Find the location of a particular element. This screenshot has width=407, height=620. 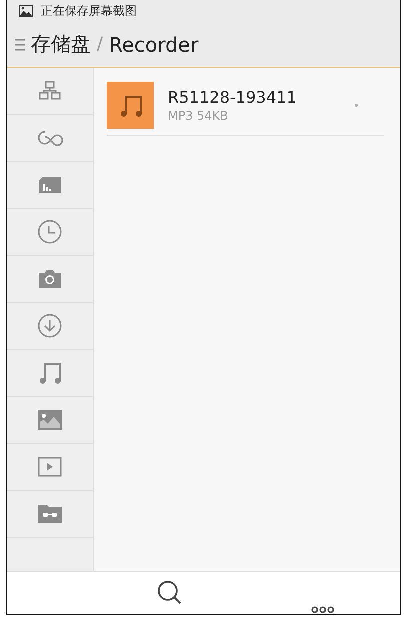

breadcrumb-item: Recorder is located at coordinates (154, 44).